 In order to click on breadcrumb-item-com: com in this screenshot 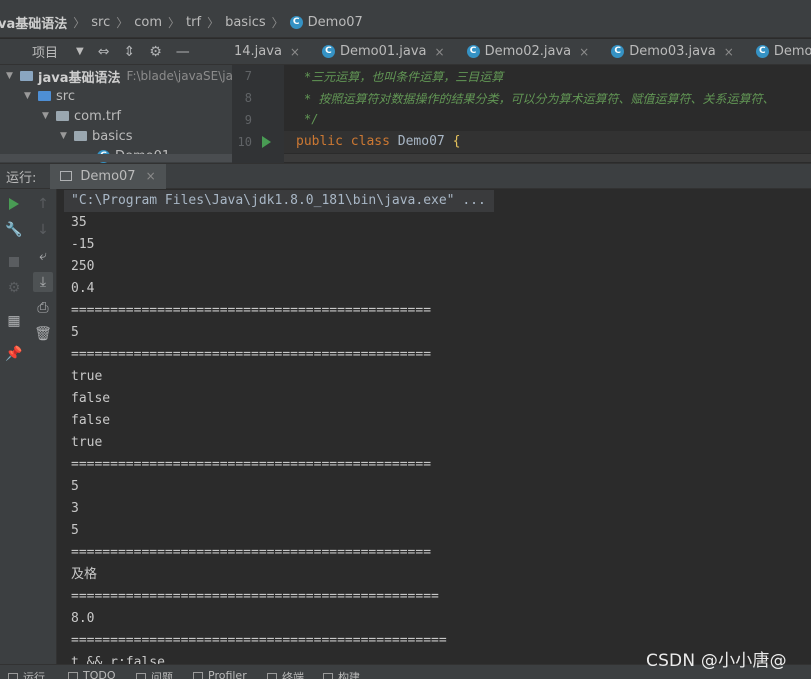, I will do `click(148, 22)`.